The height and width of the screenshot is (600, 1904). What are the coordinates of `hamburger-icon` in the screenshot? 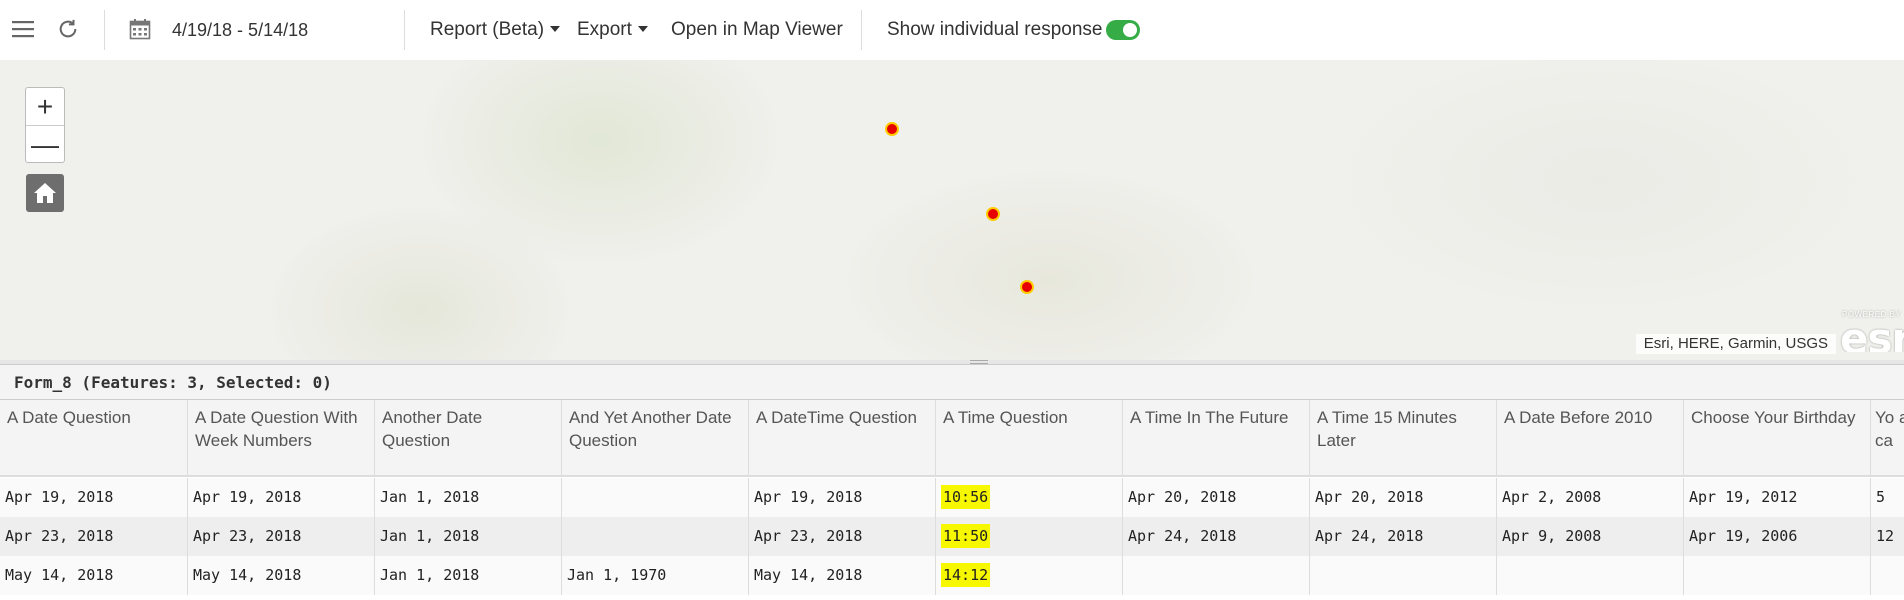 It's located at (23, 29).